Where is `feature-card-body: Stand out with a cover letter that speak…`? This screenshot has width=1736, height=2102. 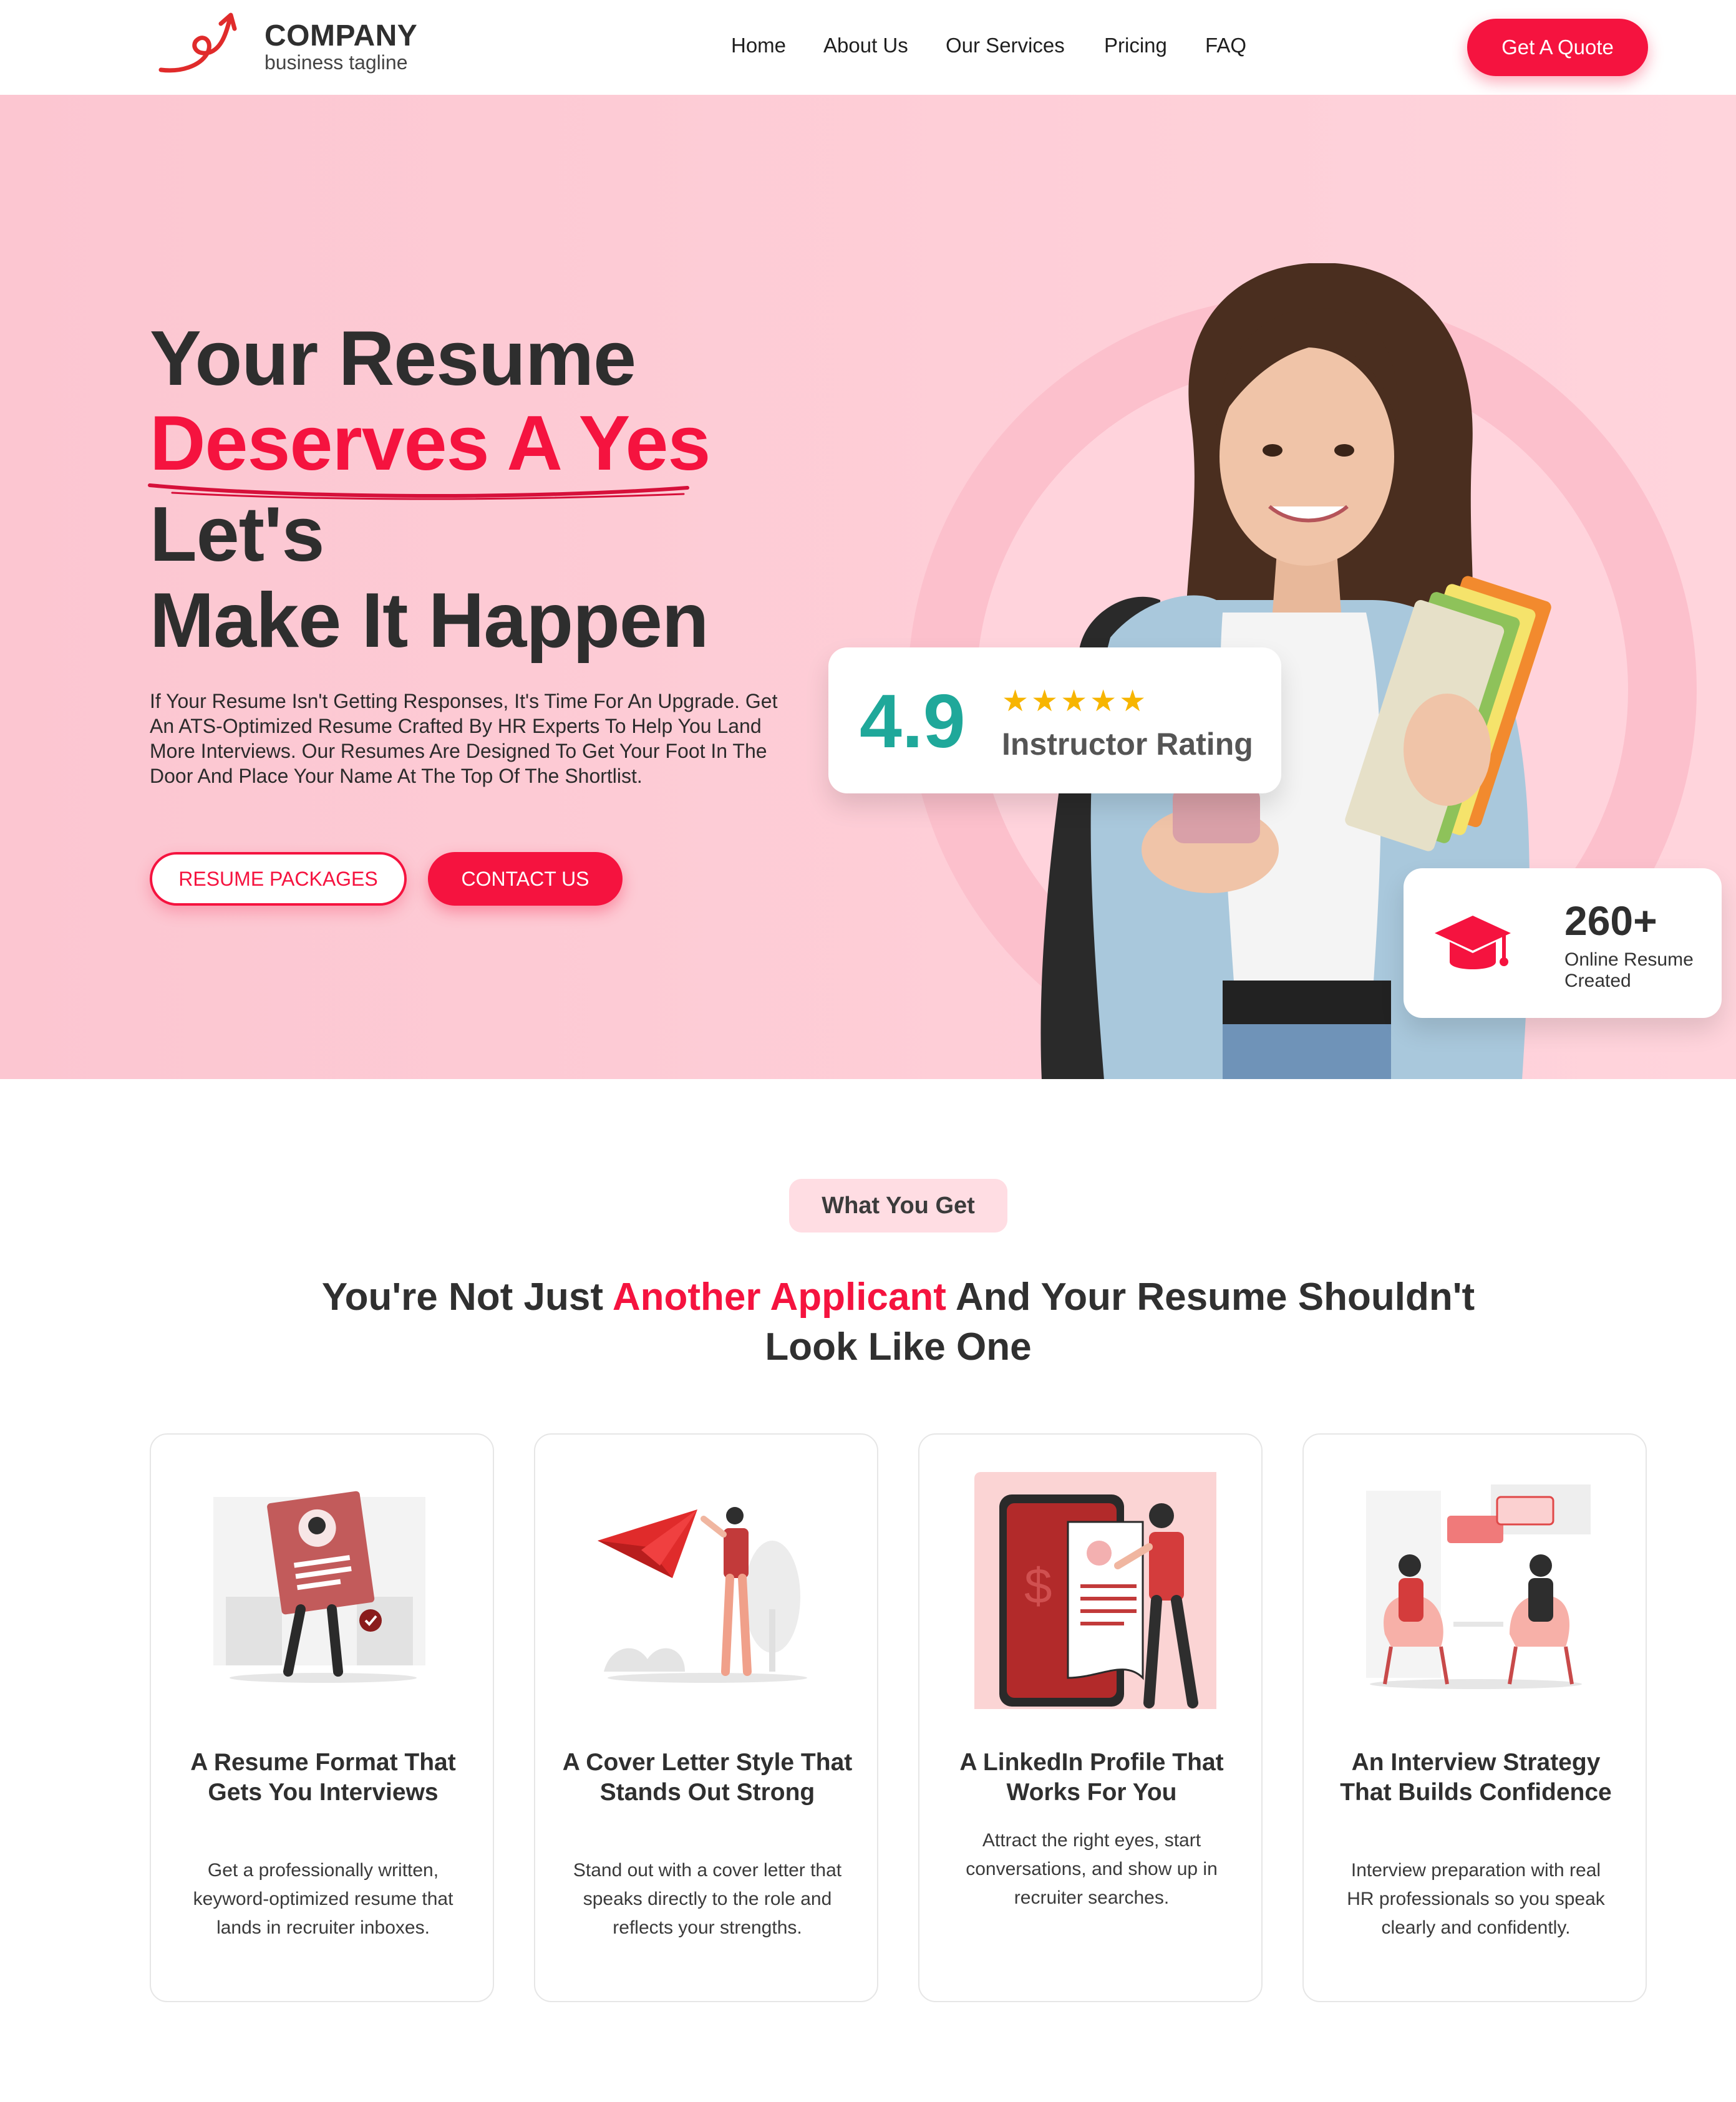
feature-card-body: Stand out with a cover letter that speak… is located at coordinates (707, 1899).